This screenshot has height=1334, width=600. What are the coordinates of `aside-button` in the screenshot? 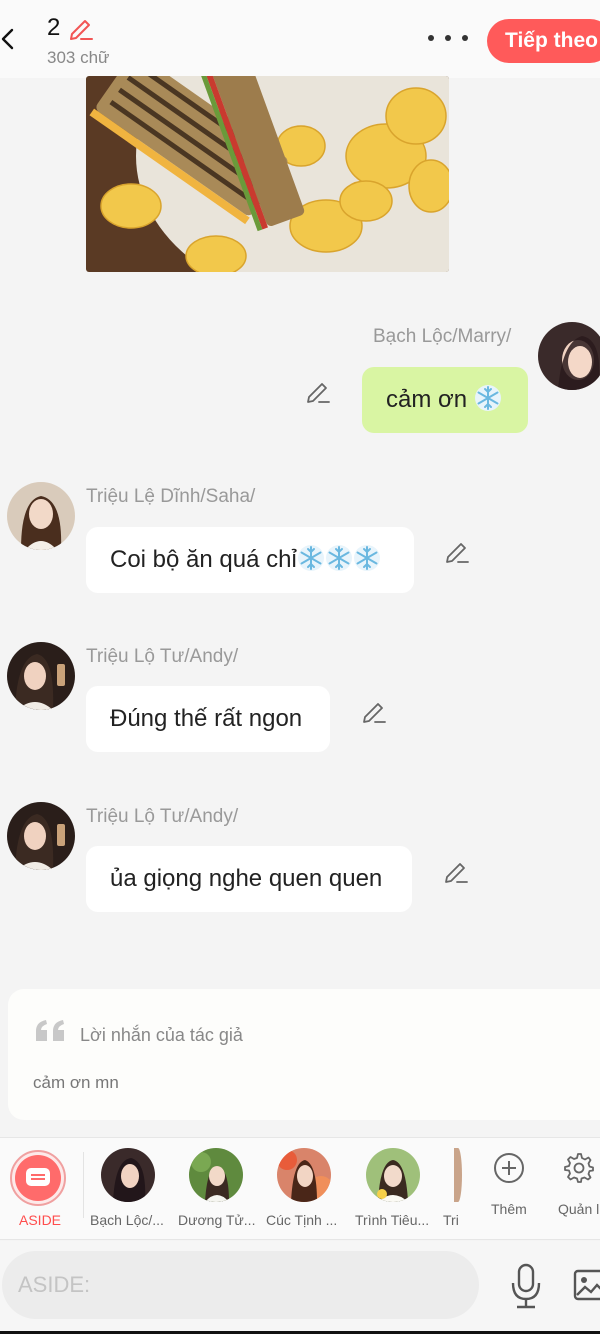 It's located at (38, 1178).